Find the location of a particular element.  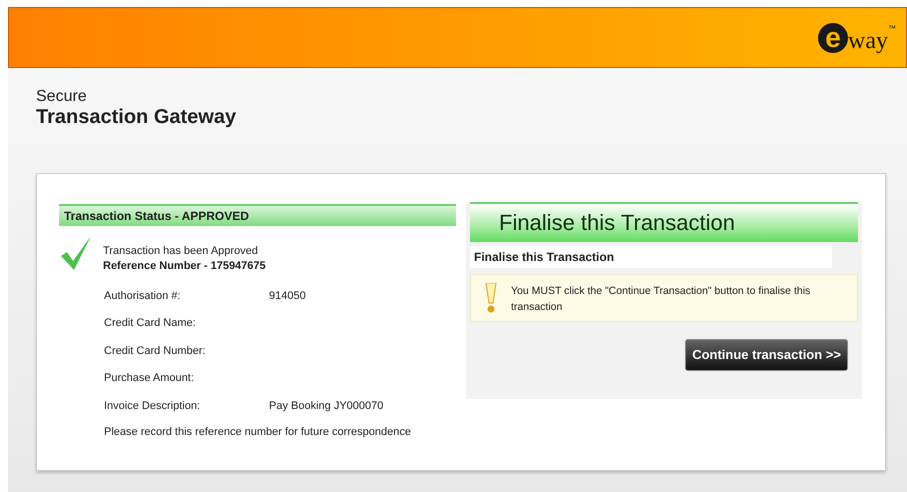

status-heading: Transaction Status - APPROVED is located at coordinates (257, 215).